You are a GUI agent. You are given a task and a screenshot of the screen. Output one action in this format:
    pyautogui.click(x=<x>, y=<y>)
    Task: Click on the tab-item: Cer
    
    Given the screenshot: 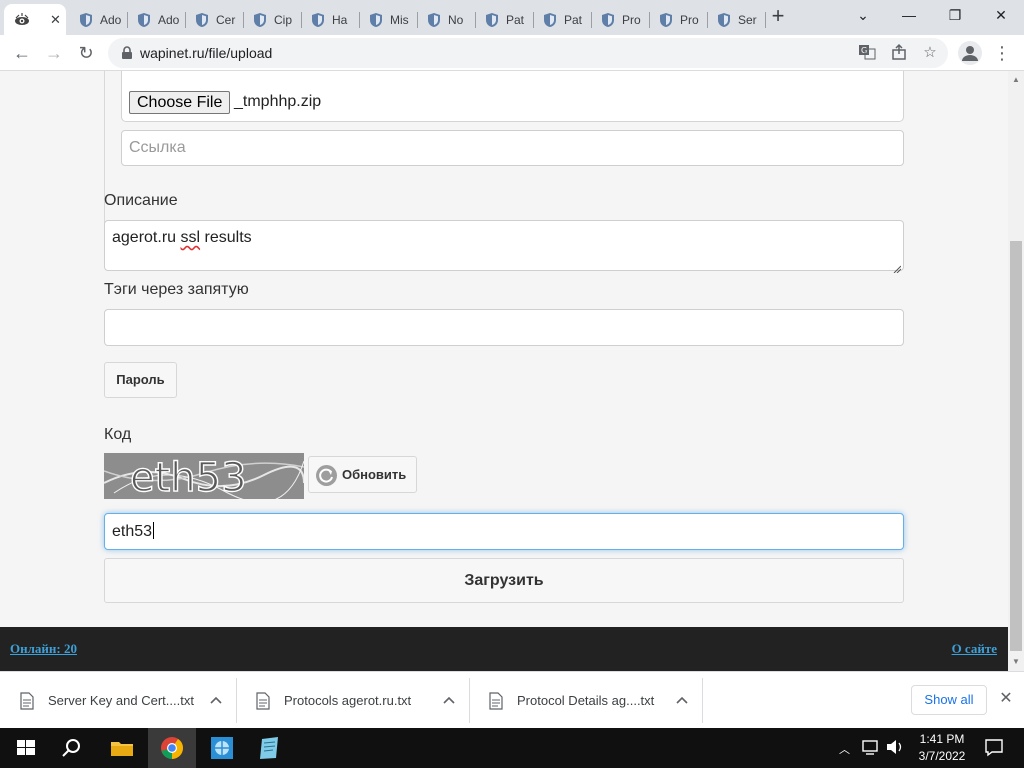 What is the action you would take?
    pyautogui.click(x=215, y=19)
    